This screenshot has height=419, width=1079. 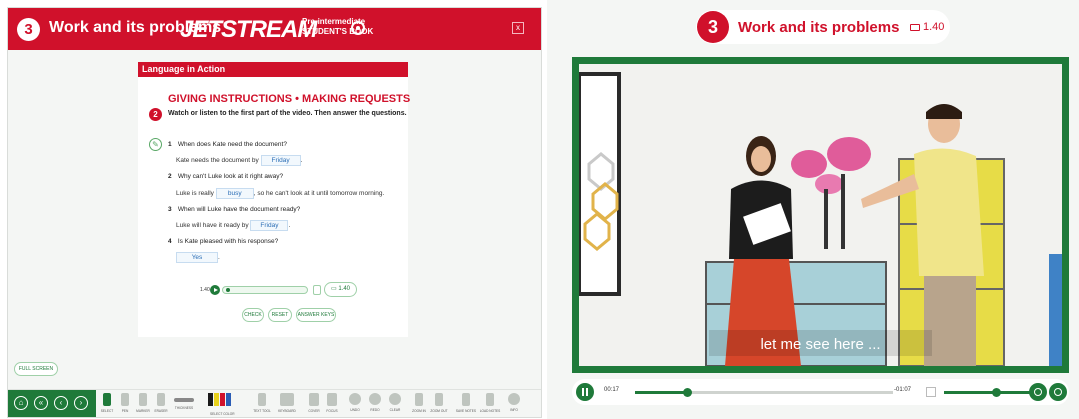 I want to click on zoom-out-button: ZOOM OUT, so click(x=439, y=403).